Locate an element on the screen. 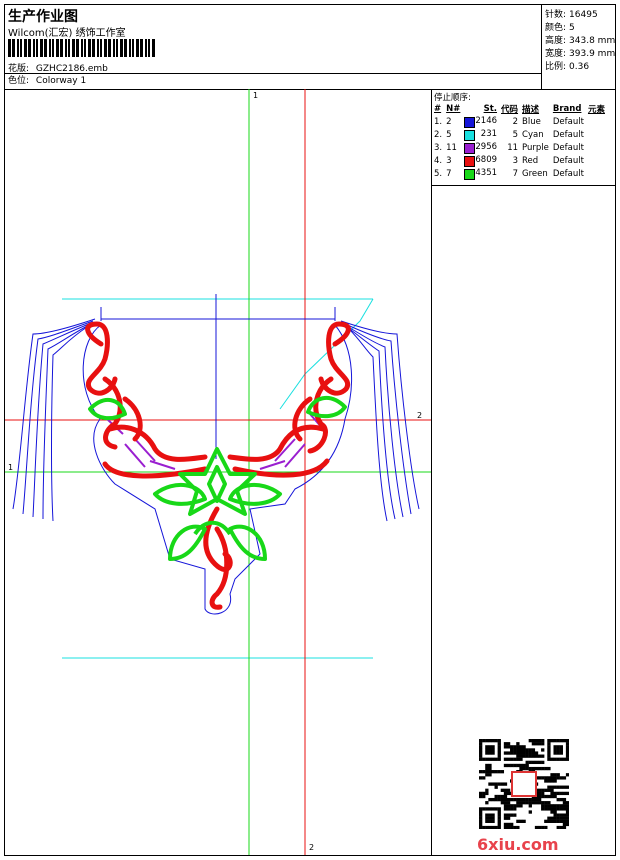  table-header-row: # N# St. 代码 描述 Brand 元素 is located at coordinates (519, 109).